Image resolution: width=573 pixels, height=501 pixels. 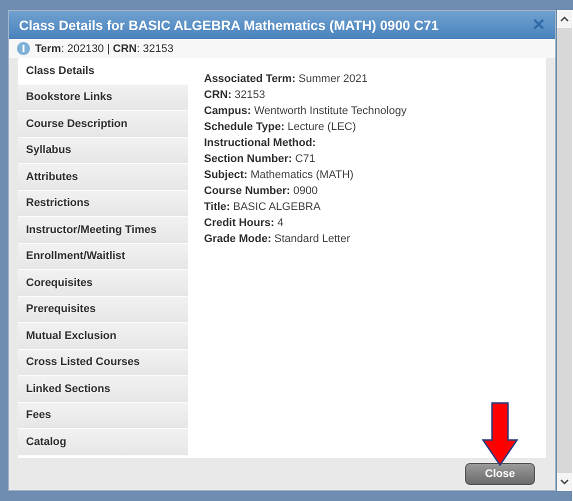 I want to click on sidebar-tab: Attributes, so click(x=103, y=177).